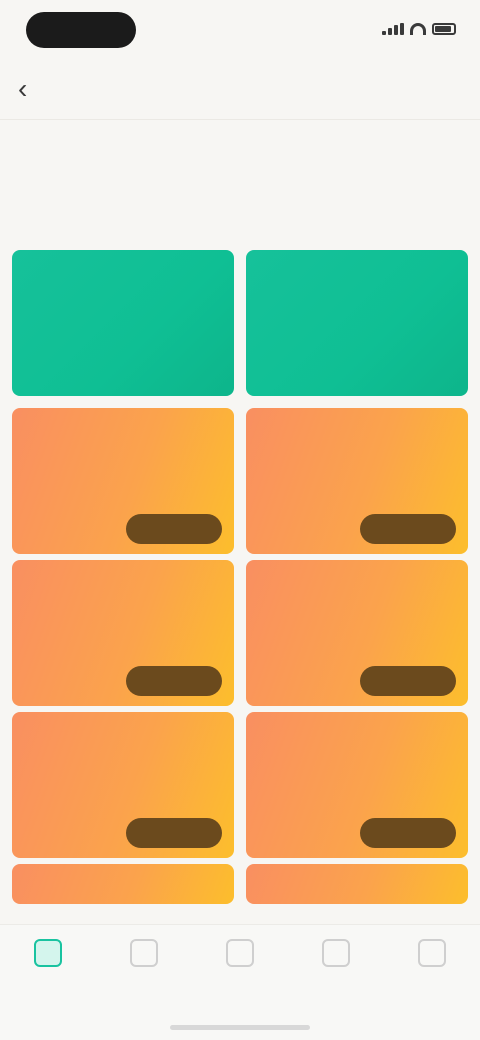 The width and height of the screenshot is (480, 1040). Describe the element at coordinates (240, 971) in the screenshot. I see `tab-card` at that location.